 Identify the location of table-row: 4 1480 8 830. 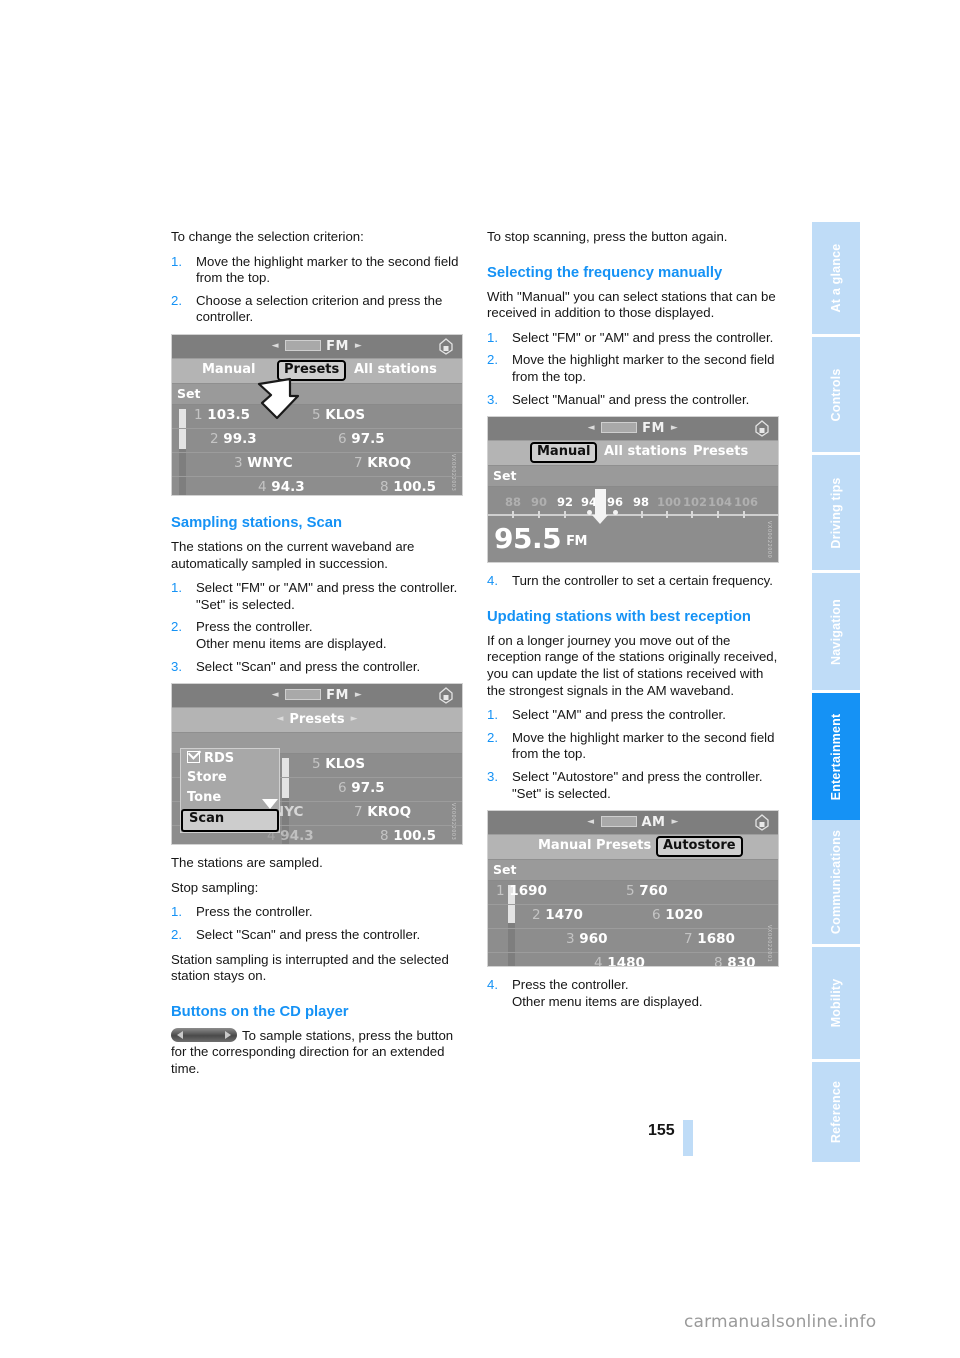
(633, 959).